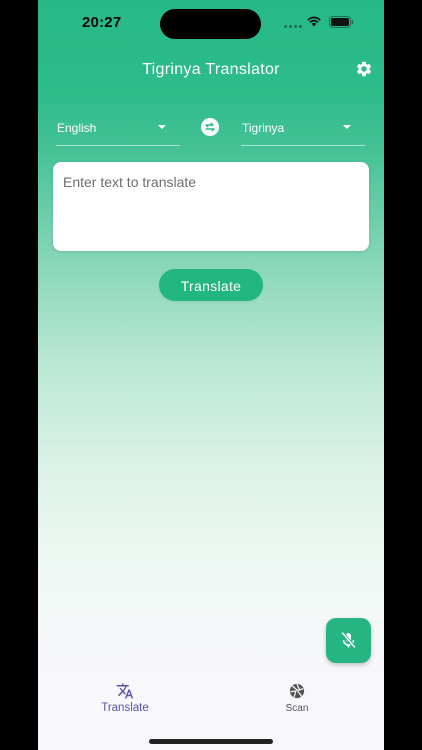 Image resolution: width=422 pixels, height=750 pixels. I want to click on nav-item-scan: Scan, so click(297, 702).